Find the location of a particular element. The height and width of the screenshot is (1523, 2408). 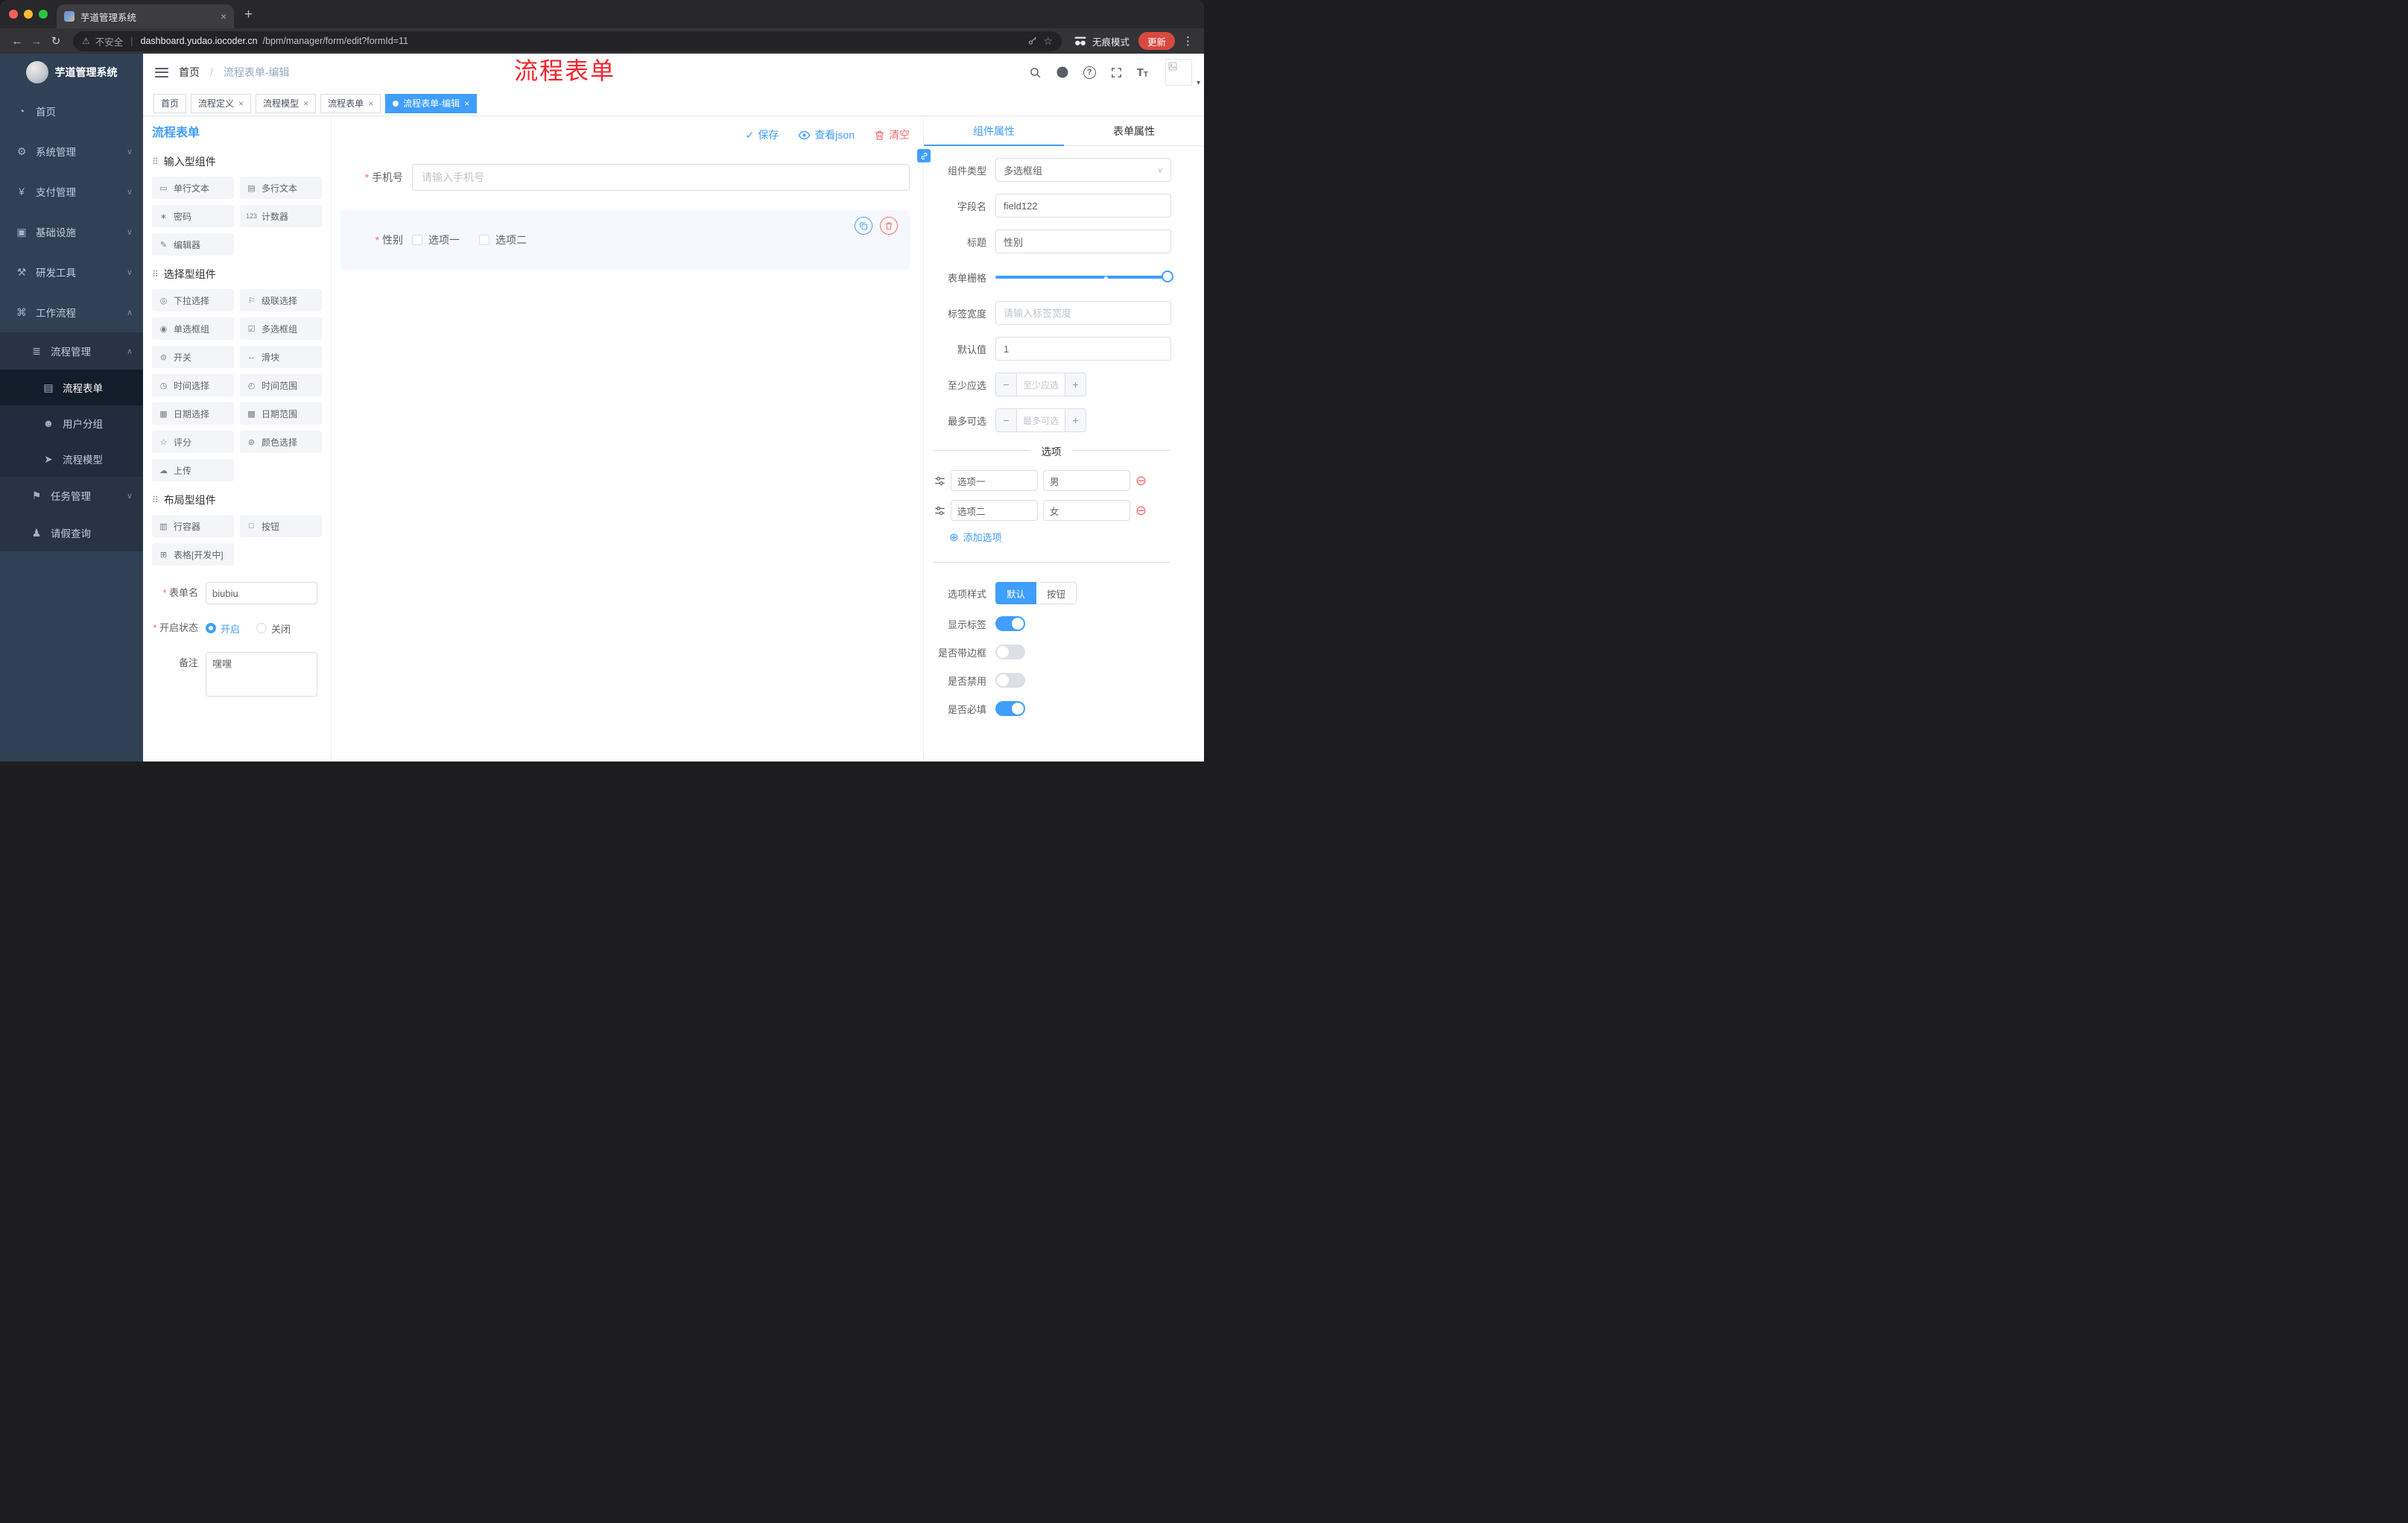

sidebar-item-payment: ¥ 支付管理 ∨ is located at coordinates (71, 192).